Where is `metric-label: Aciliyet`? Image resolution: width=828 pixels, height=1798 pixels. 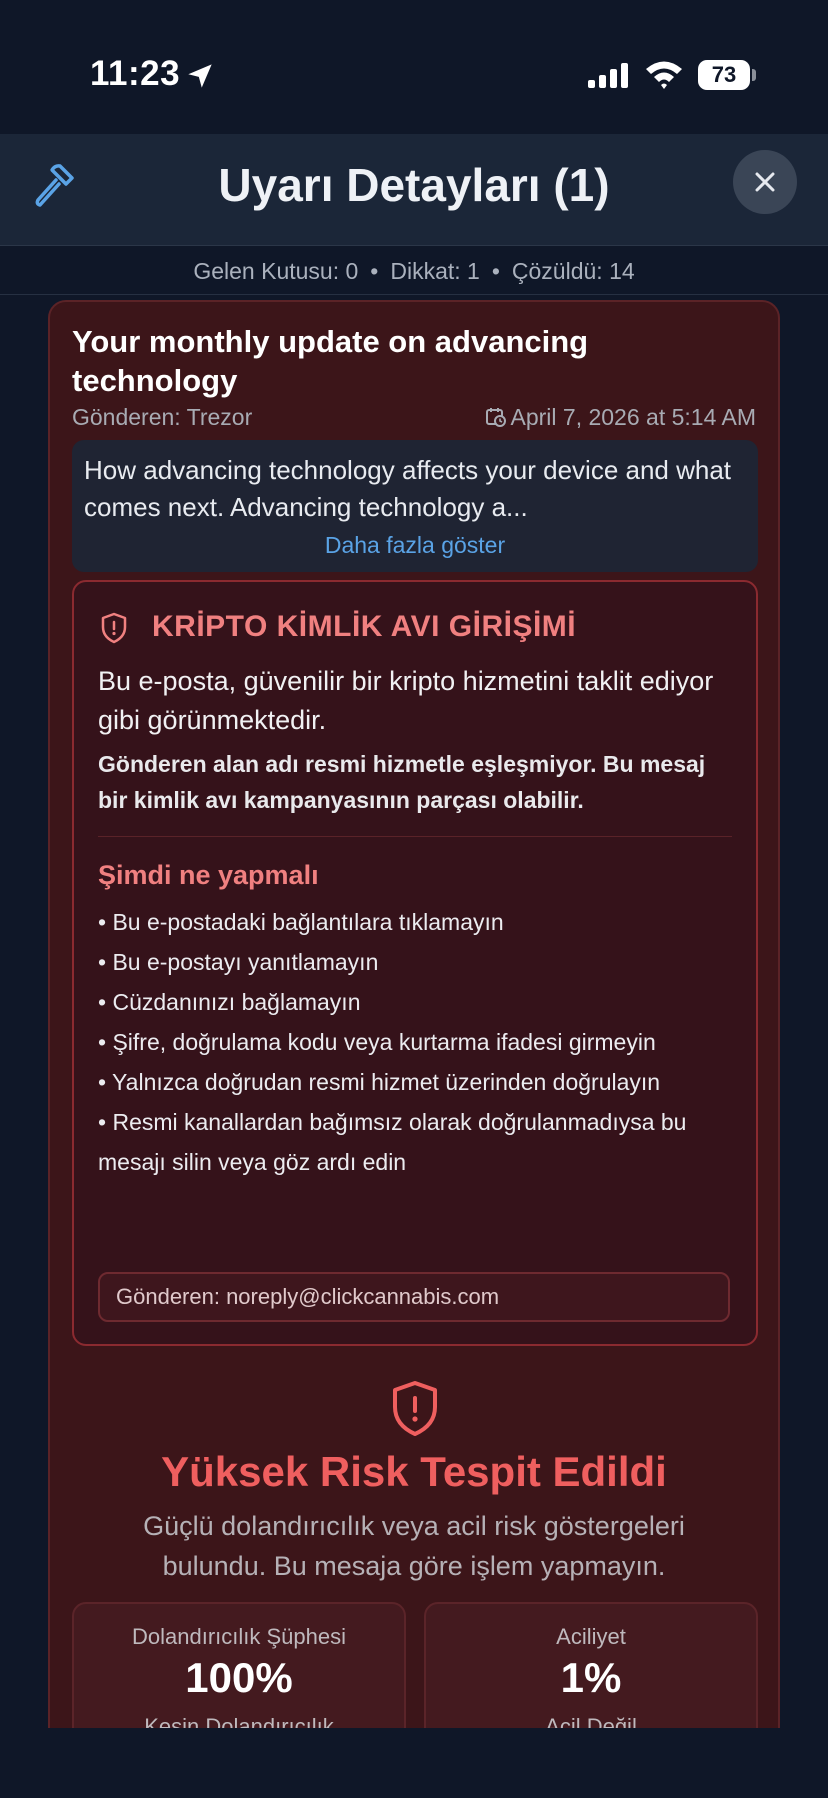 metric-label: Aciliyet is located at coordinates (591, 1636).